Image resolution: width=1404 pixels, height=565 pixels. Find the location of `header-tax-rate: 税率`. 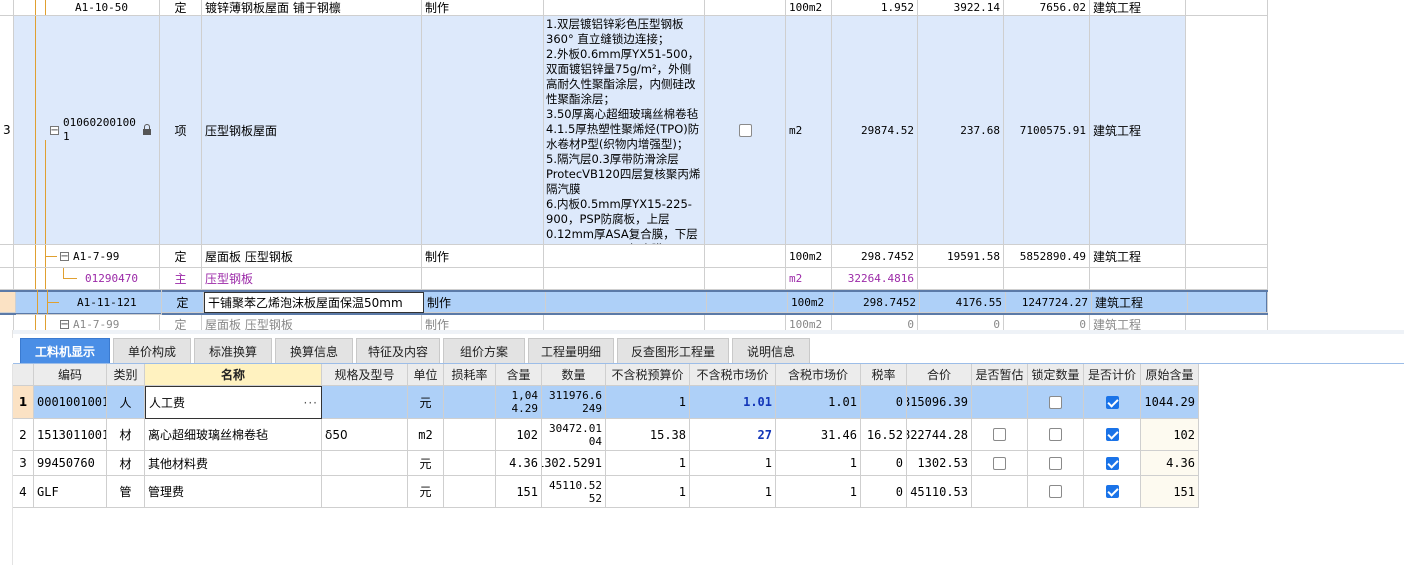

header-tax-rate: 税率 is located at coordinates (884, 375).